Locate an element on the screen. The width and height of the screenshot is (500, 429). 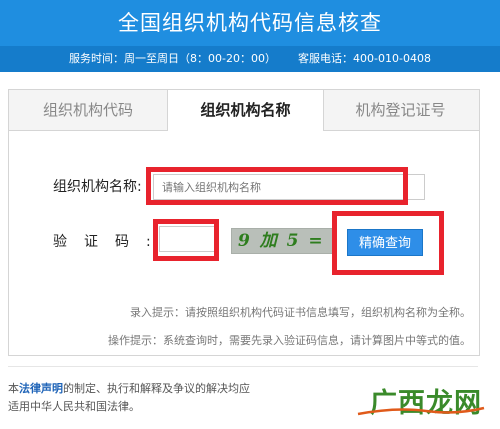
highlight-box-captcha-input is located at coordinates (186, 240).